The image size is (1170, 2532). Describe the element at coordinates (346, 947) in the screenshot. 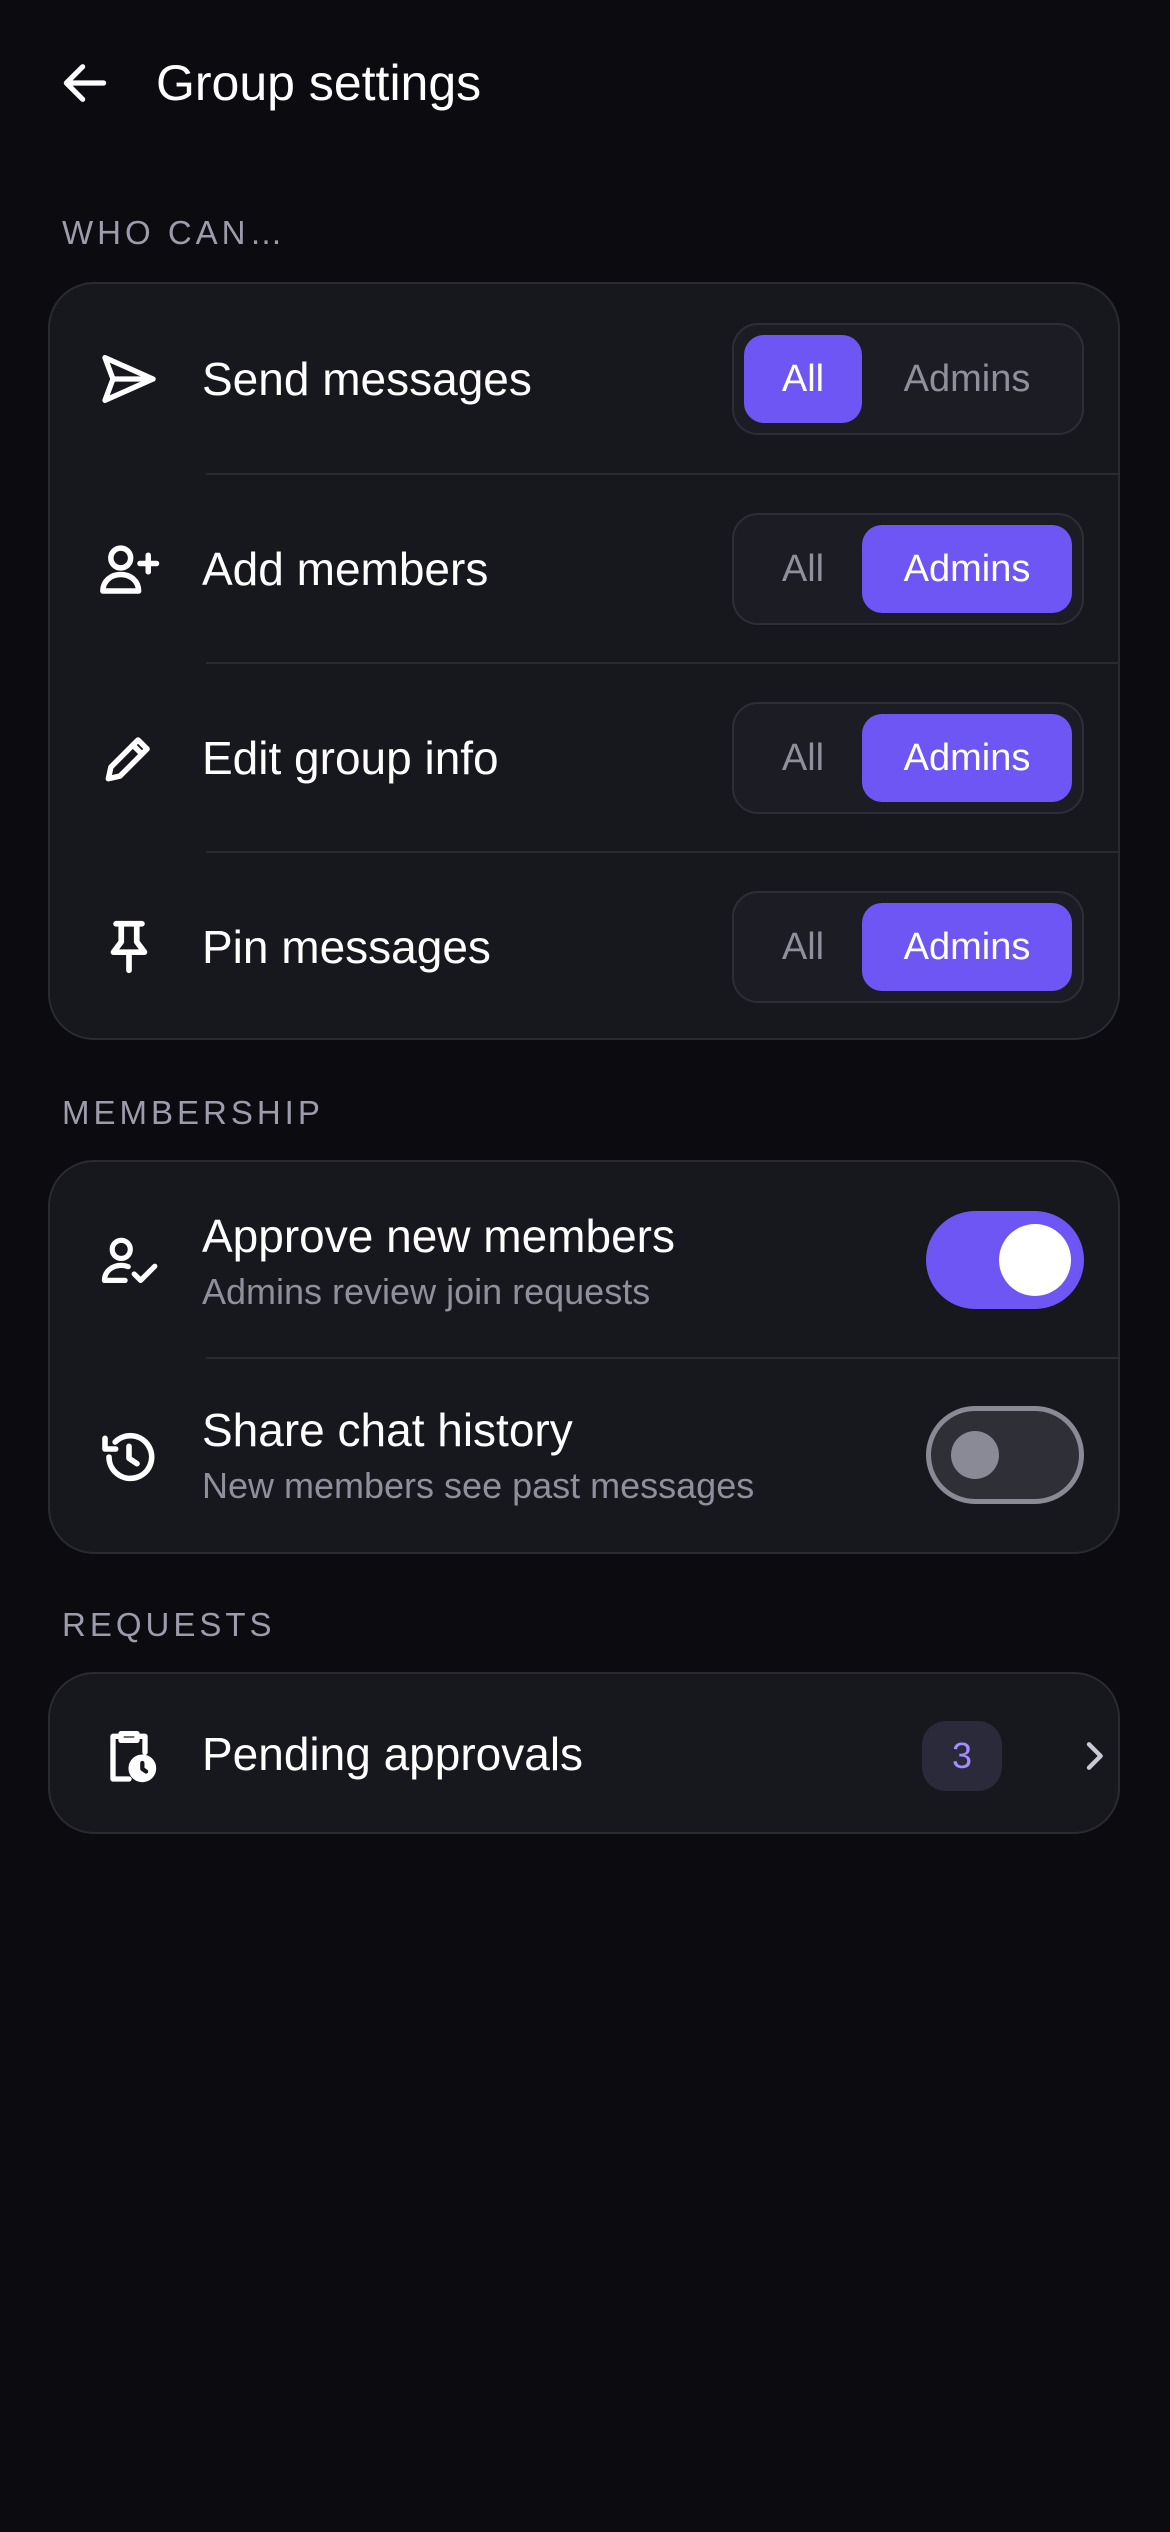

I see `permission-label: Pin messages` at that location.